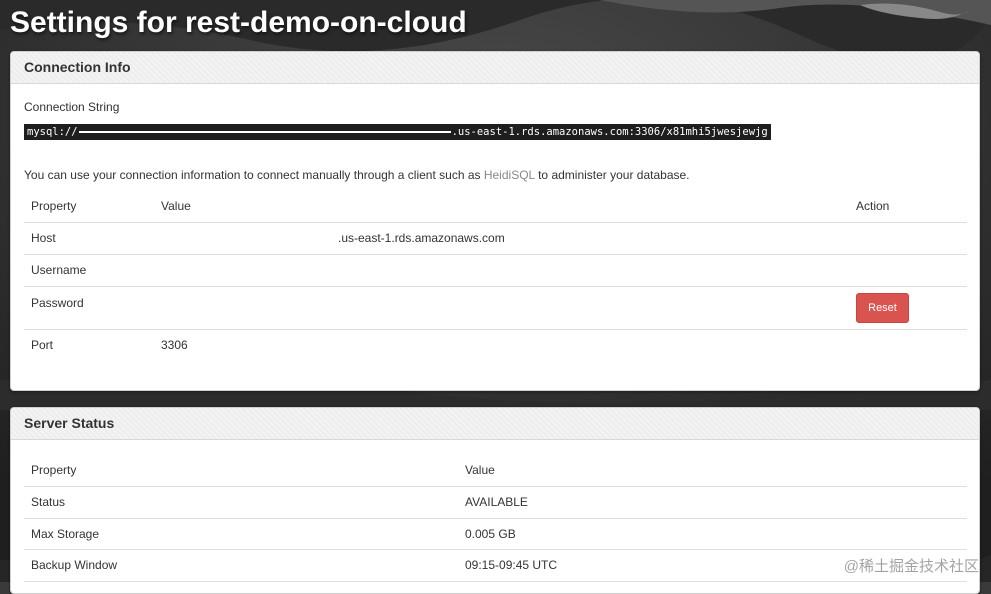 This screenshot has height=594, width=991. Describe the element at coordinates (57, 302) in the screenshot. I see `row-property: Password` at that location.